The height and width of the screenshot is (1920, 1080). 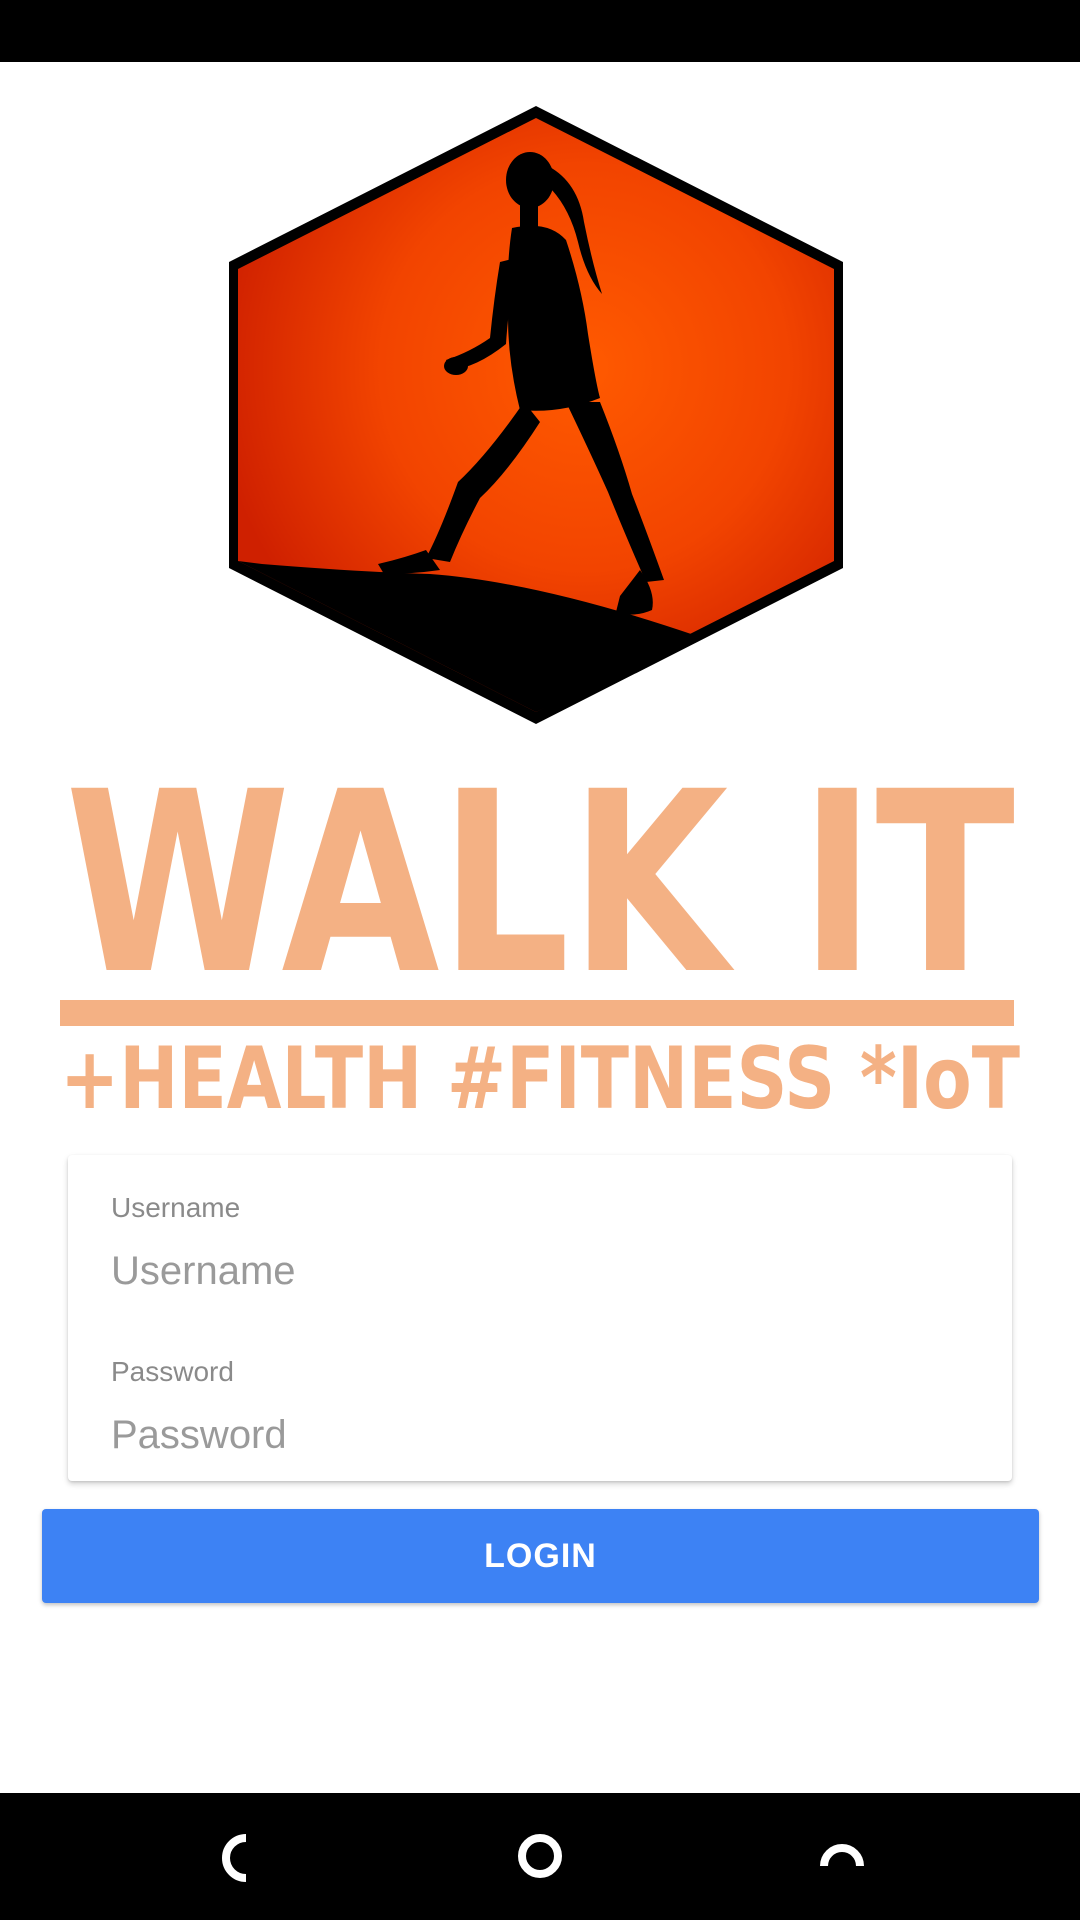 What do you see at coordinates (172, 1371) in the screenshot?
I see `password-label: Password` at bounding box center [172, 1371].